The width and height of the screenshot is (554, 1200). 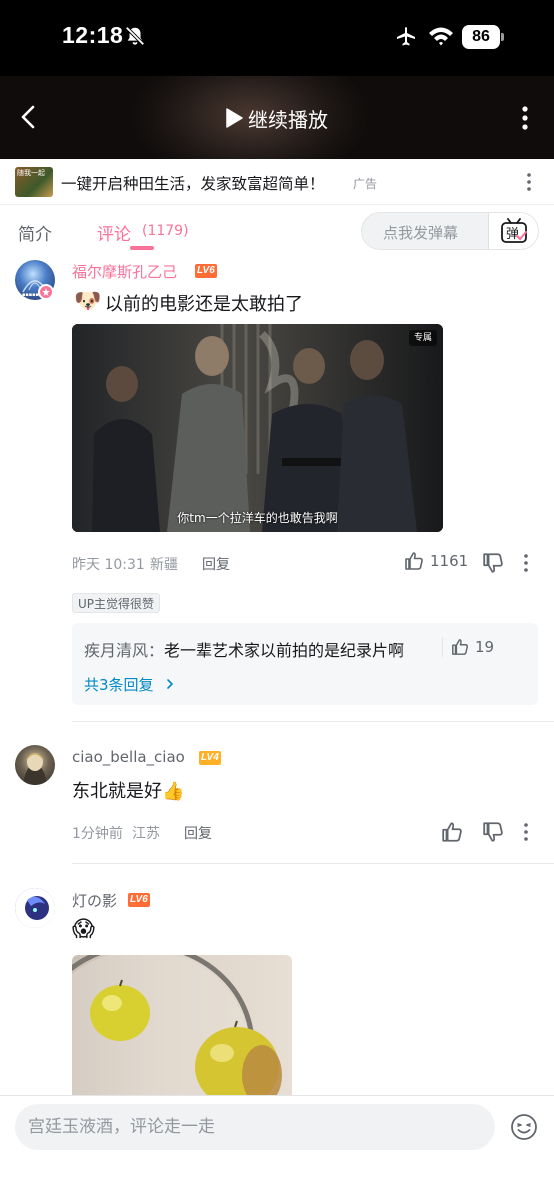 What do you see at coordinates (406, 36) in the screenshot?
I see `airplane-icon` at bounding box center [406, 36].